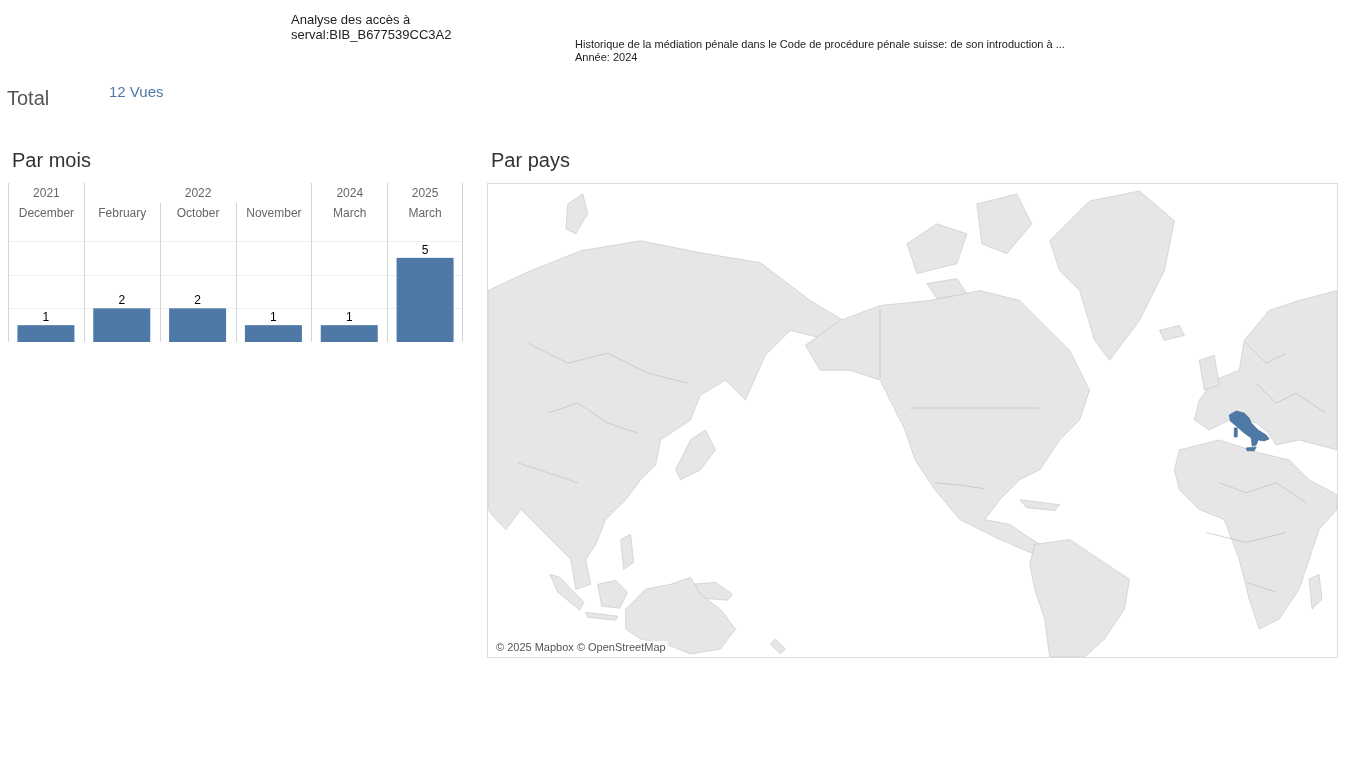  What do you see at coordinates (197, 193) in the screenshot?
I see `year-header: 2022` at bounding box center [197, 193].